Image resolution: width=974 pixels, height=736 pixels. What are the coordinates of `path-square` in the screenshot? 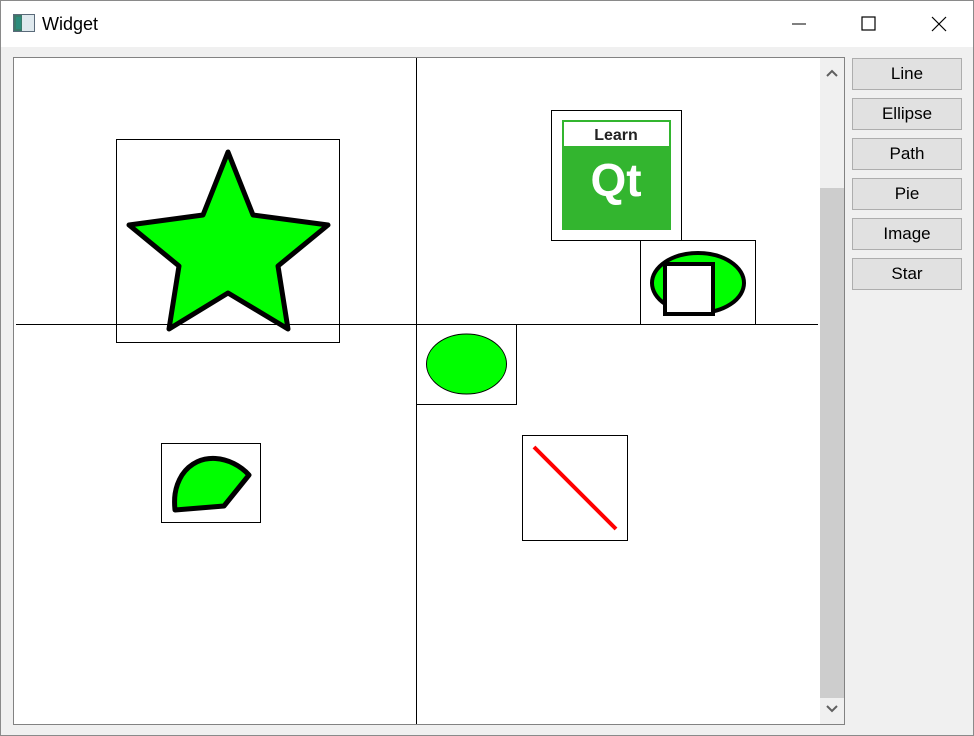 It's located at (689, 289).